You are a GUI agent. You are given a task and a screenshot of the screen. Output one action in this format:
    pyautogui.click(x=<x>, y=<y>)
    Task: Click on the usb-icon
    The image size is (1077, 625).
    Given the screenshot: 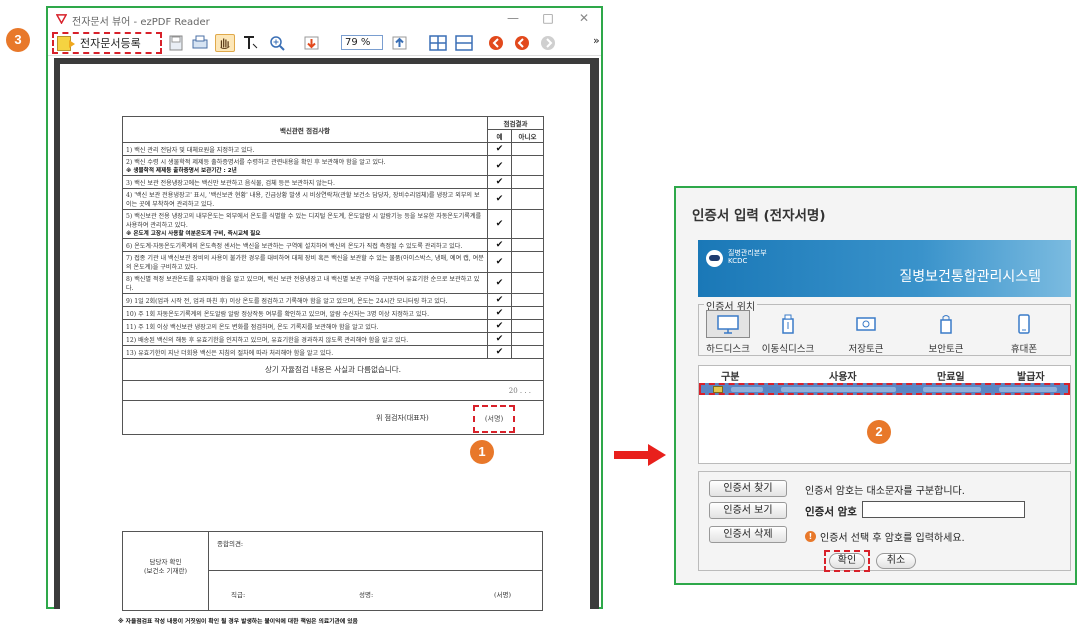 What is the action you would take?
    pyautogui.click(x=788, y=324)
    